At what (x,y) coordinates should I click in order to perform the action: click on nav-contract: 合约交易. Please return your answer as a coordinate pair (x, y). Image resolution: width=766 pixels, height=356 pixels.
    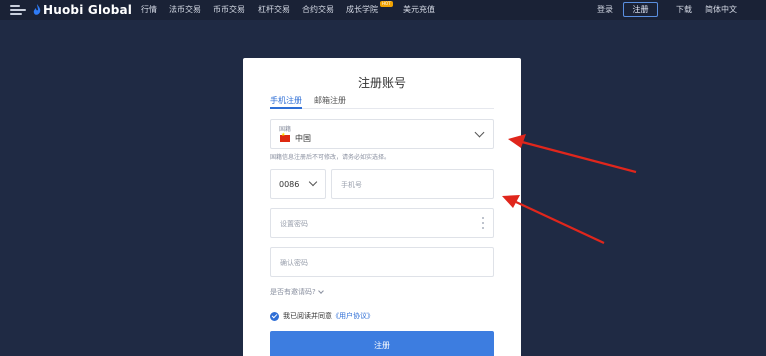
    Looking at the image, I should click on (318, 9).